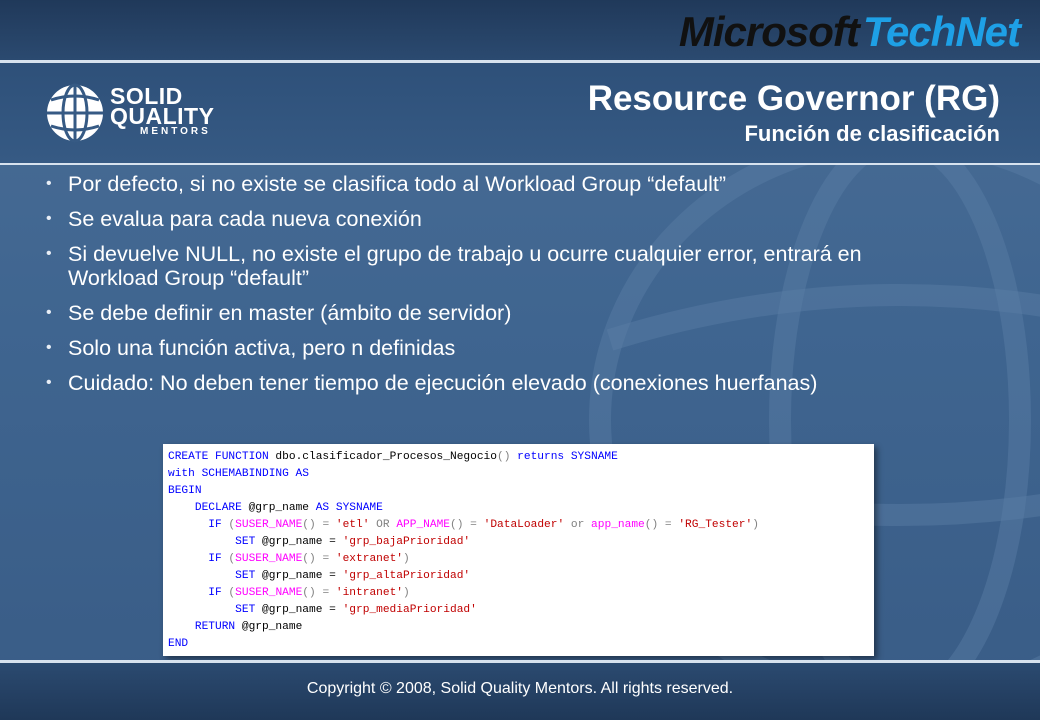 The width and height of the screenshot is (1040, 720). I want to click on code-line: BEGIN, so click(185, 491).